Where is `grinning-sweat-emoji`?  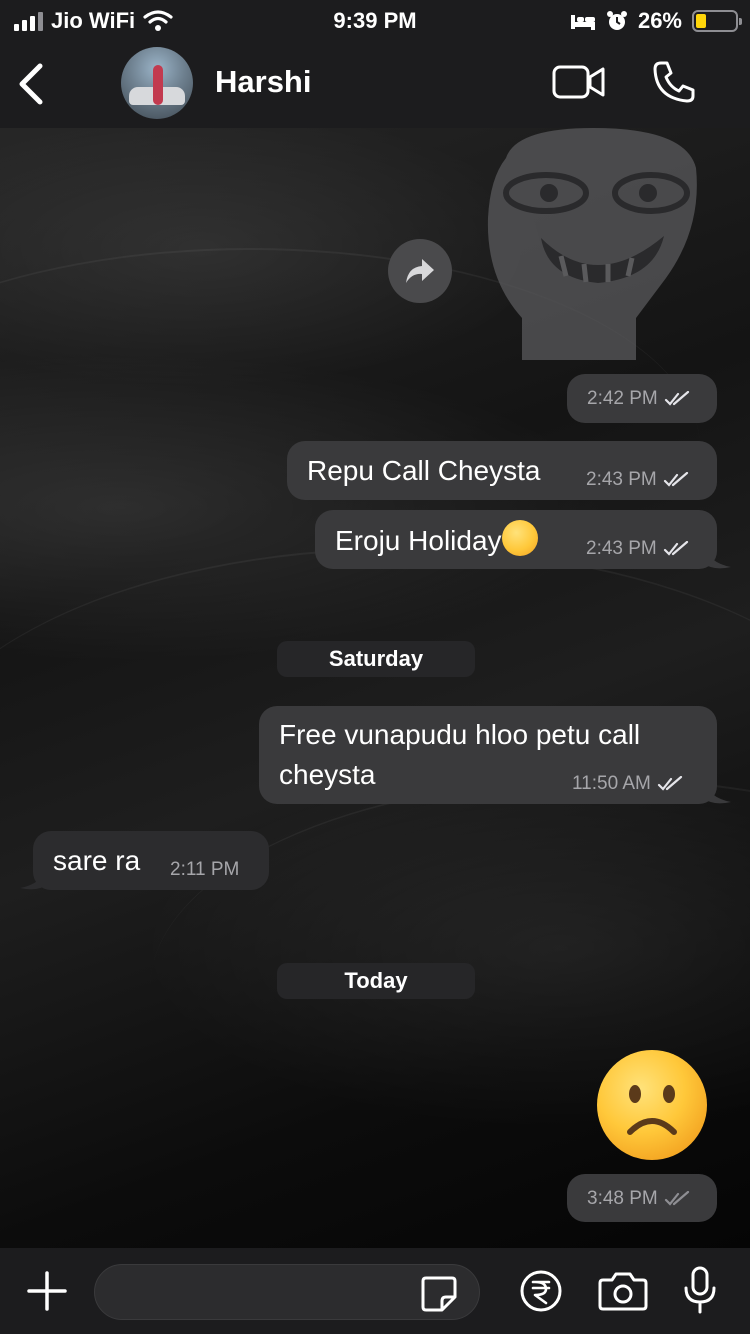 grinning-sweat-emoji is located at coordinates (519, 538).